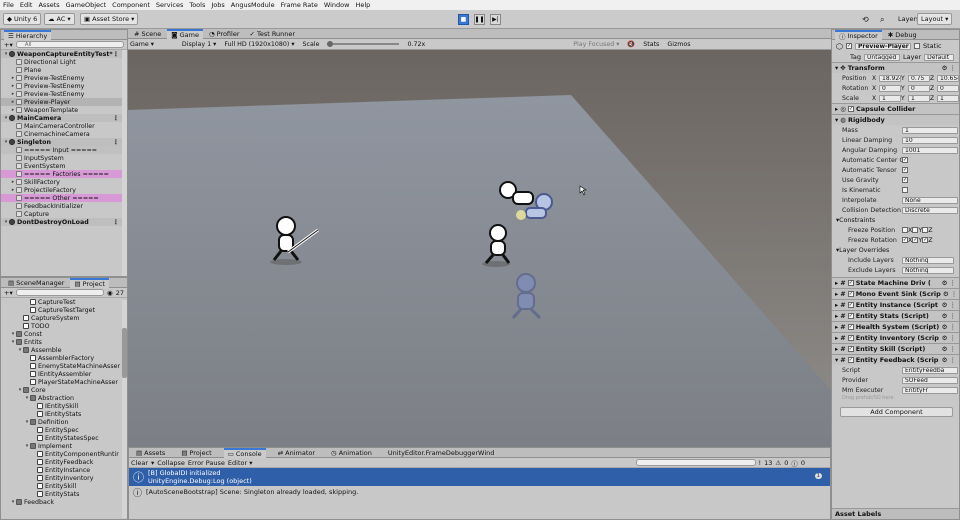 The width and height of the screenshot is (960, 520). What do you see at coordinates (895, 67) in the screenshot?
I see `transform-header: ▾ ✥ Transform ⚙ ⋮` at bounding box center [895, 67].